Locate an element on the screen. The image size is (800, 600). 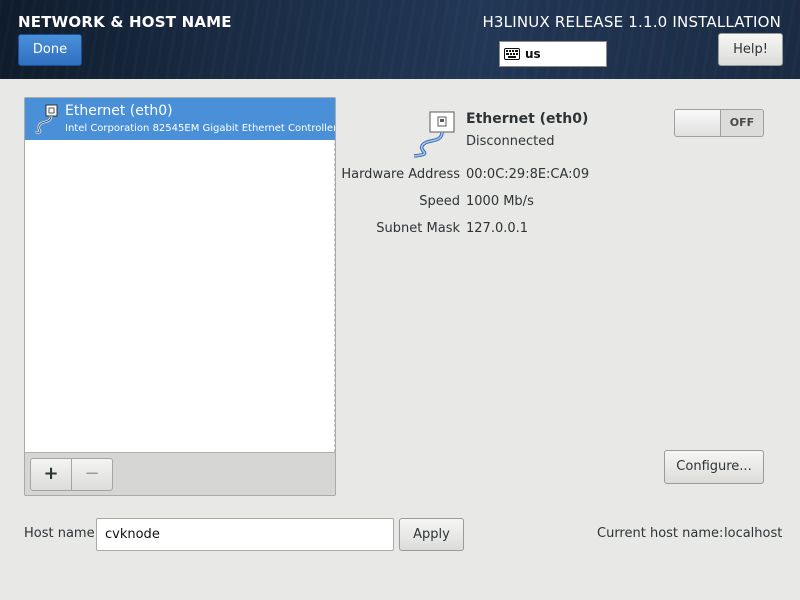
device-status: Disconnected is located at coordinates (510, 141).